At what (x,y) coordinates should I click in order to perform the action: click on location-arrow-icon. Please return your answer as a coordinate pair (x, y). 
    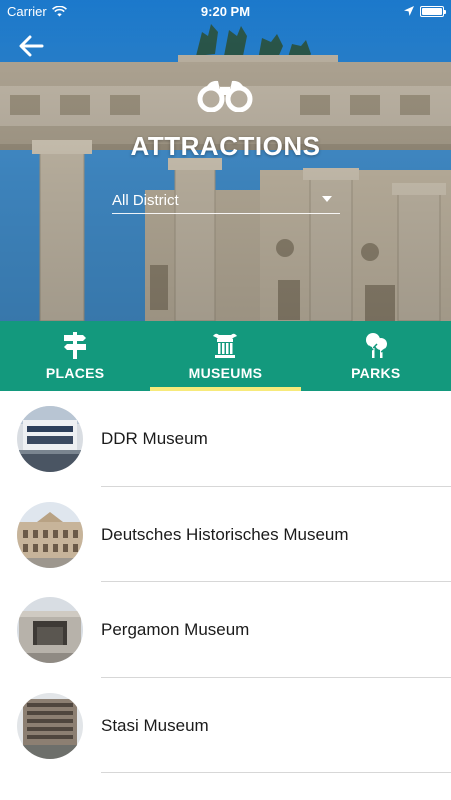
    Looking at the image, I should click on (409, 11).